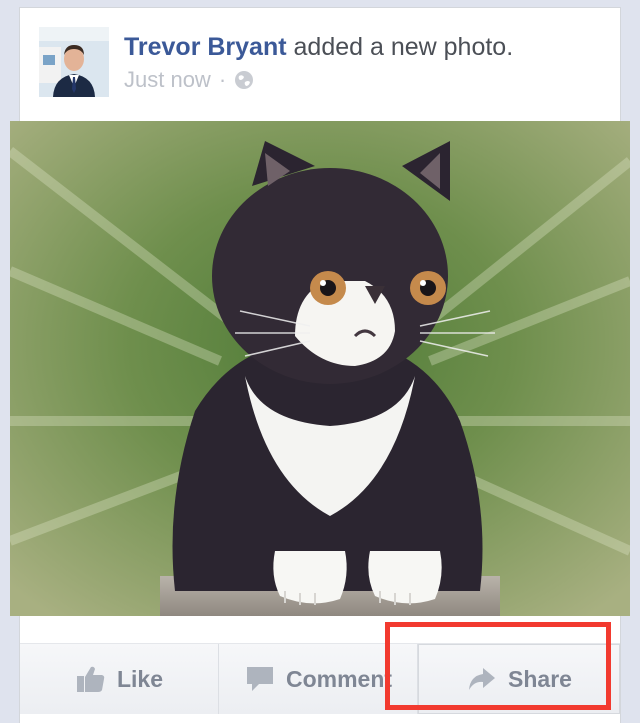  I want to click on post-title: Trevor Bryant added a new photo., so click(318, 47).